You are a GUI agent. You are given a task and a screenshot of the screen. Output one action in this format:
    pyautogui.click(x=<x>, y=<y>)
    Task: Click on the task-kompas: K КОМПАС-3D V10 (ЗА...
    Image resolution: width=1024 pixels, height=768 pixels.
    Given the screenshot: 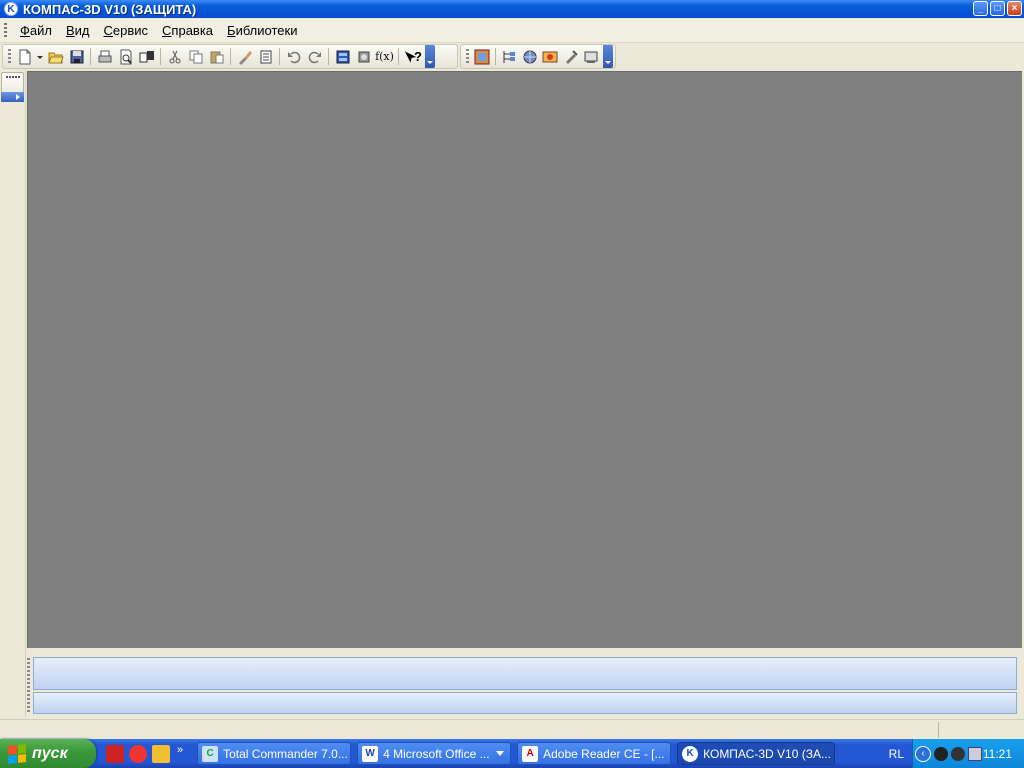 What is the action you would take?
    pyautogui.click(x=756, y=753)
    